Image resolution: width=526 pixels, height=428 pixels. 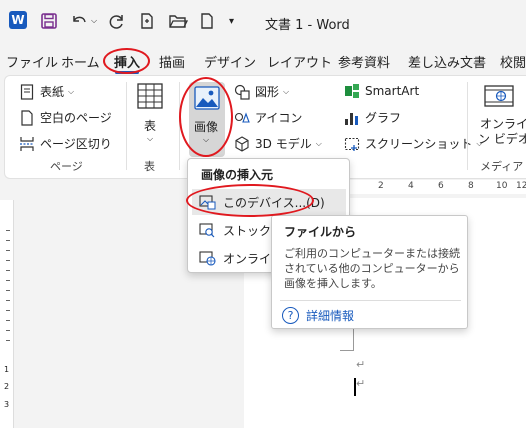 I want to click on cover-page-button: 表紙 ⌵, so click(x=46, y=91).